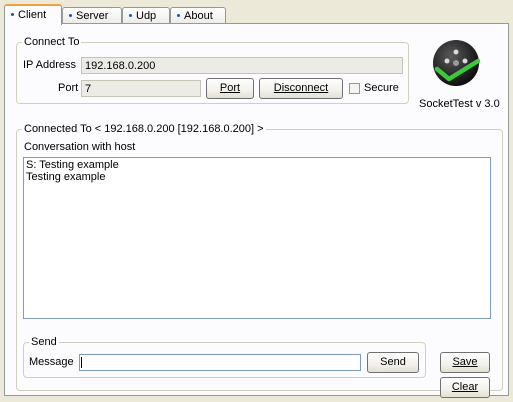 Image resolution: width=513 pixels, height=402 pixels. What do you see at coordinates (66, 177) in the screenshot?
I see `conversation-line: Testing example` at bounding box center [66, 177].